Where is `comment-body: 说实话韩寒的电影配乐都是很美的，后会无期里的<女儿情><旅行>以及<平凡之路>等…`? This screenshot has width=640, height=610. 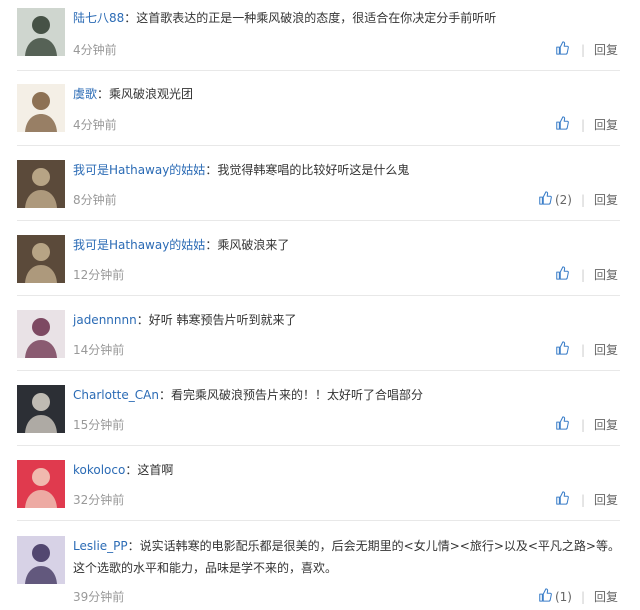
comment-body: 说实话韩寒的电影配乐都是很美的，后会无期里的<女儿情><旅行>以及<平凡之路>等… is located at coordinates (346, 557).